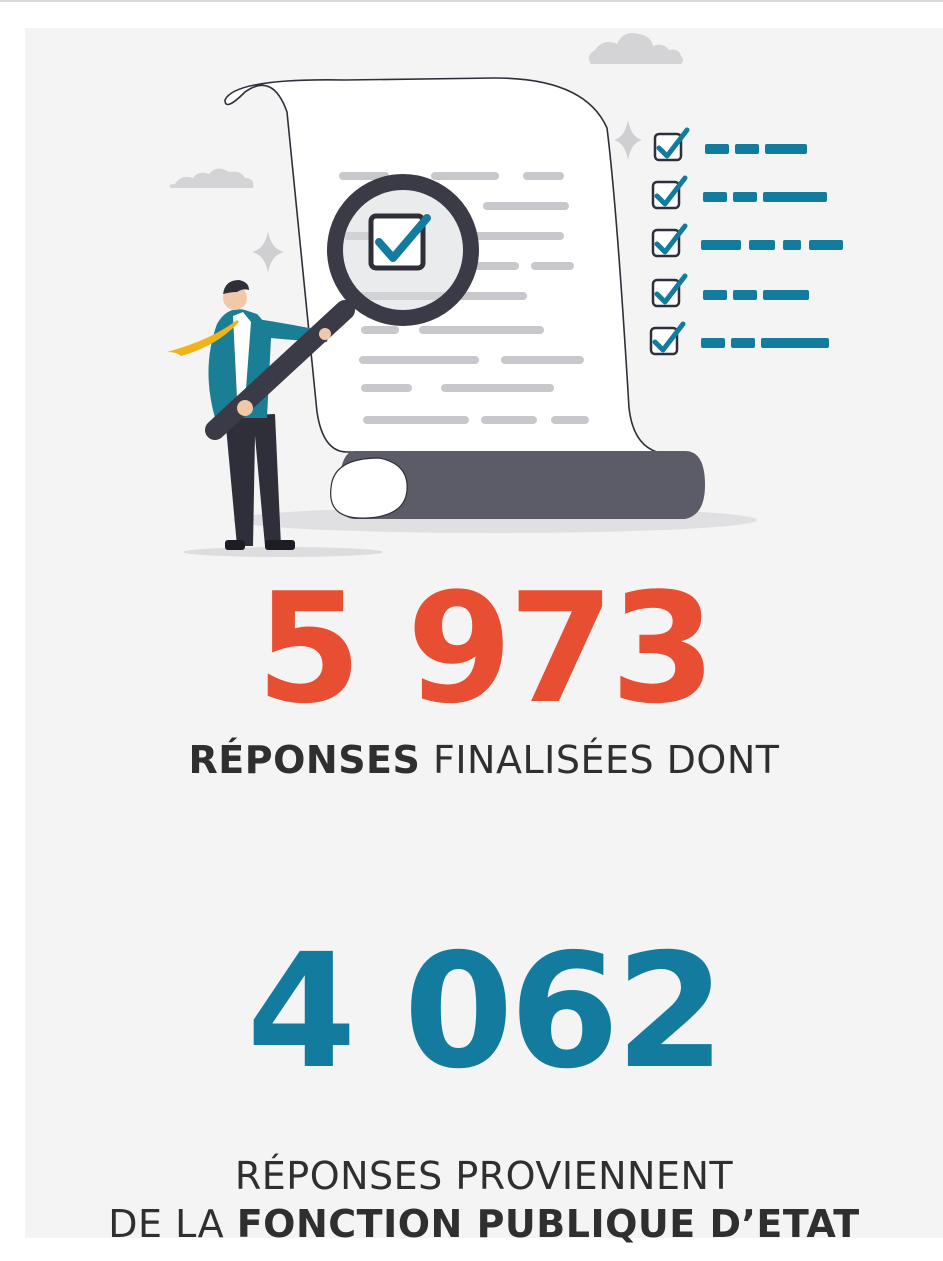 The width and height of the screenshot is (943, 1261). I want to click on stat-state-responses: 4 062, so click(486, 1012).